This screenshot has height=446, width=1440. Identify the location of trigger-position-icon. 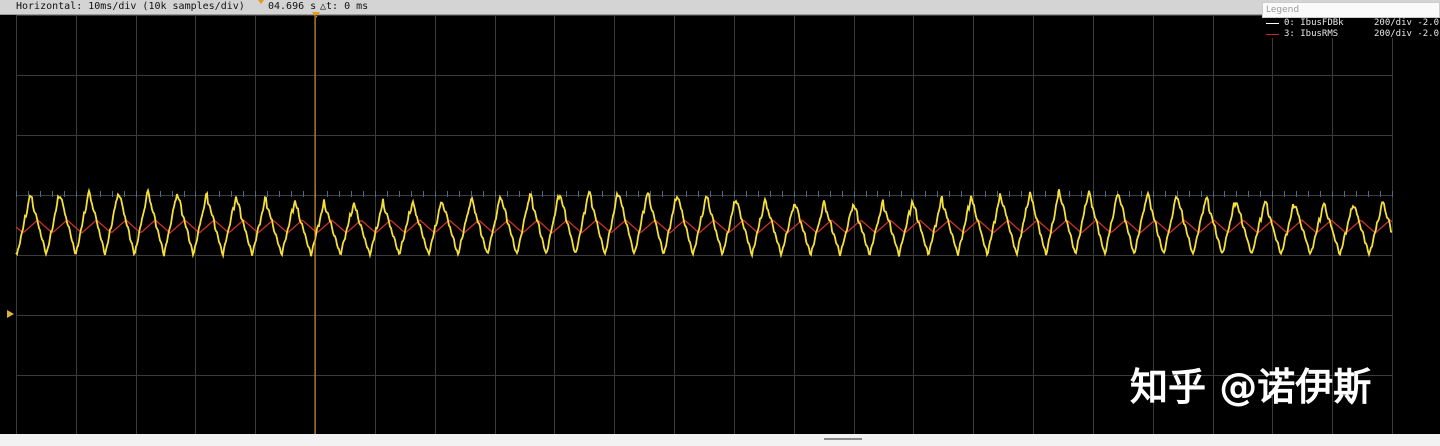
(261, 2).